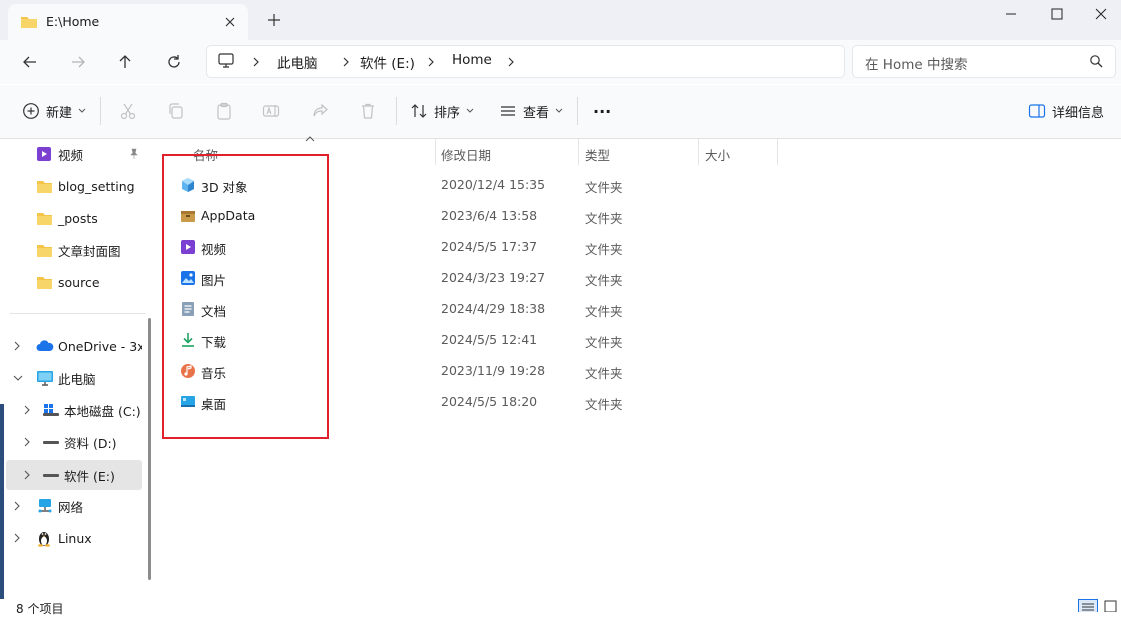 The image size is (1121, 617). I want to click on paste-button, so click(224, 111).